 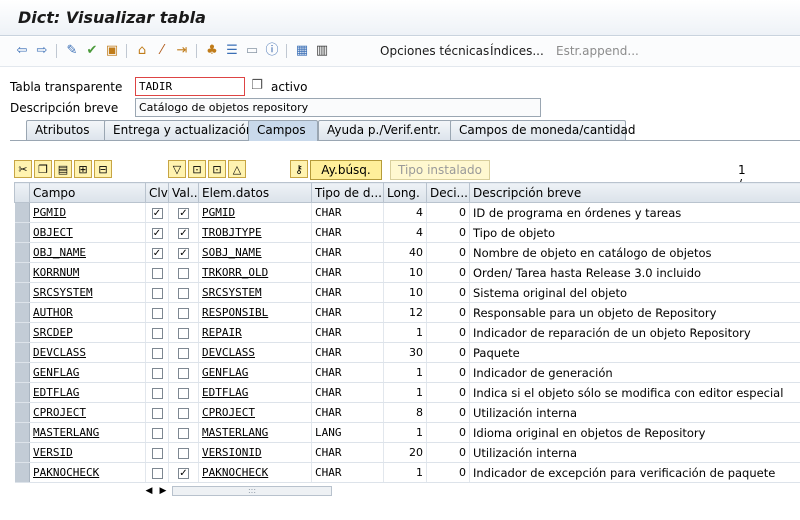 What do you see at coordinates (92, 51) in the screenshot?
I see `check-icon: ✔` at bounding box center [92, 51].